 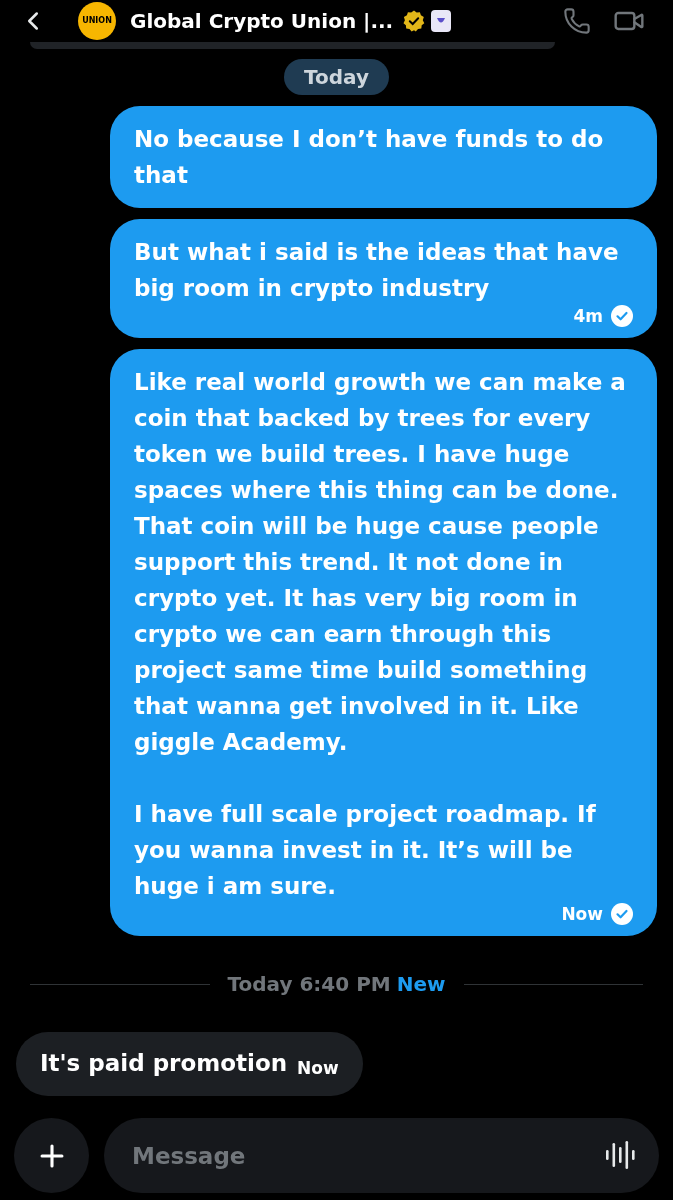 What do you see at coordinates (577, 21) in the screenshot?
I see `phone-icon` at bounding box center [577, 21].